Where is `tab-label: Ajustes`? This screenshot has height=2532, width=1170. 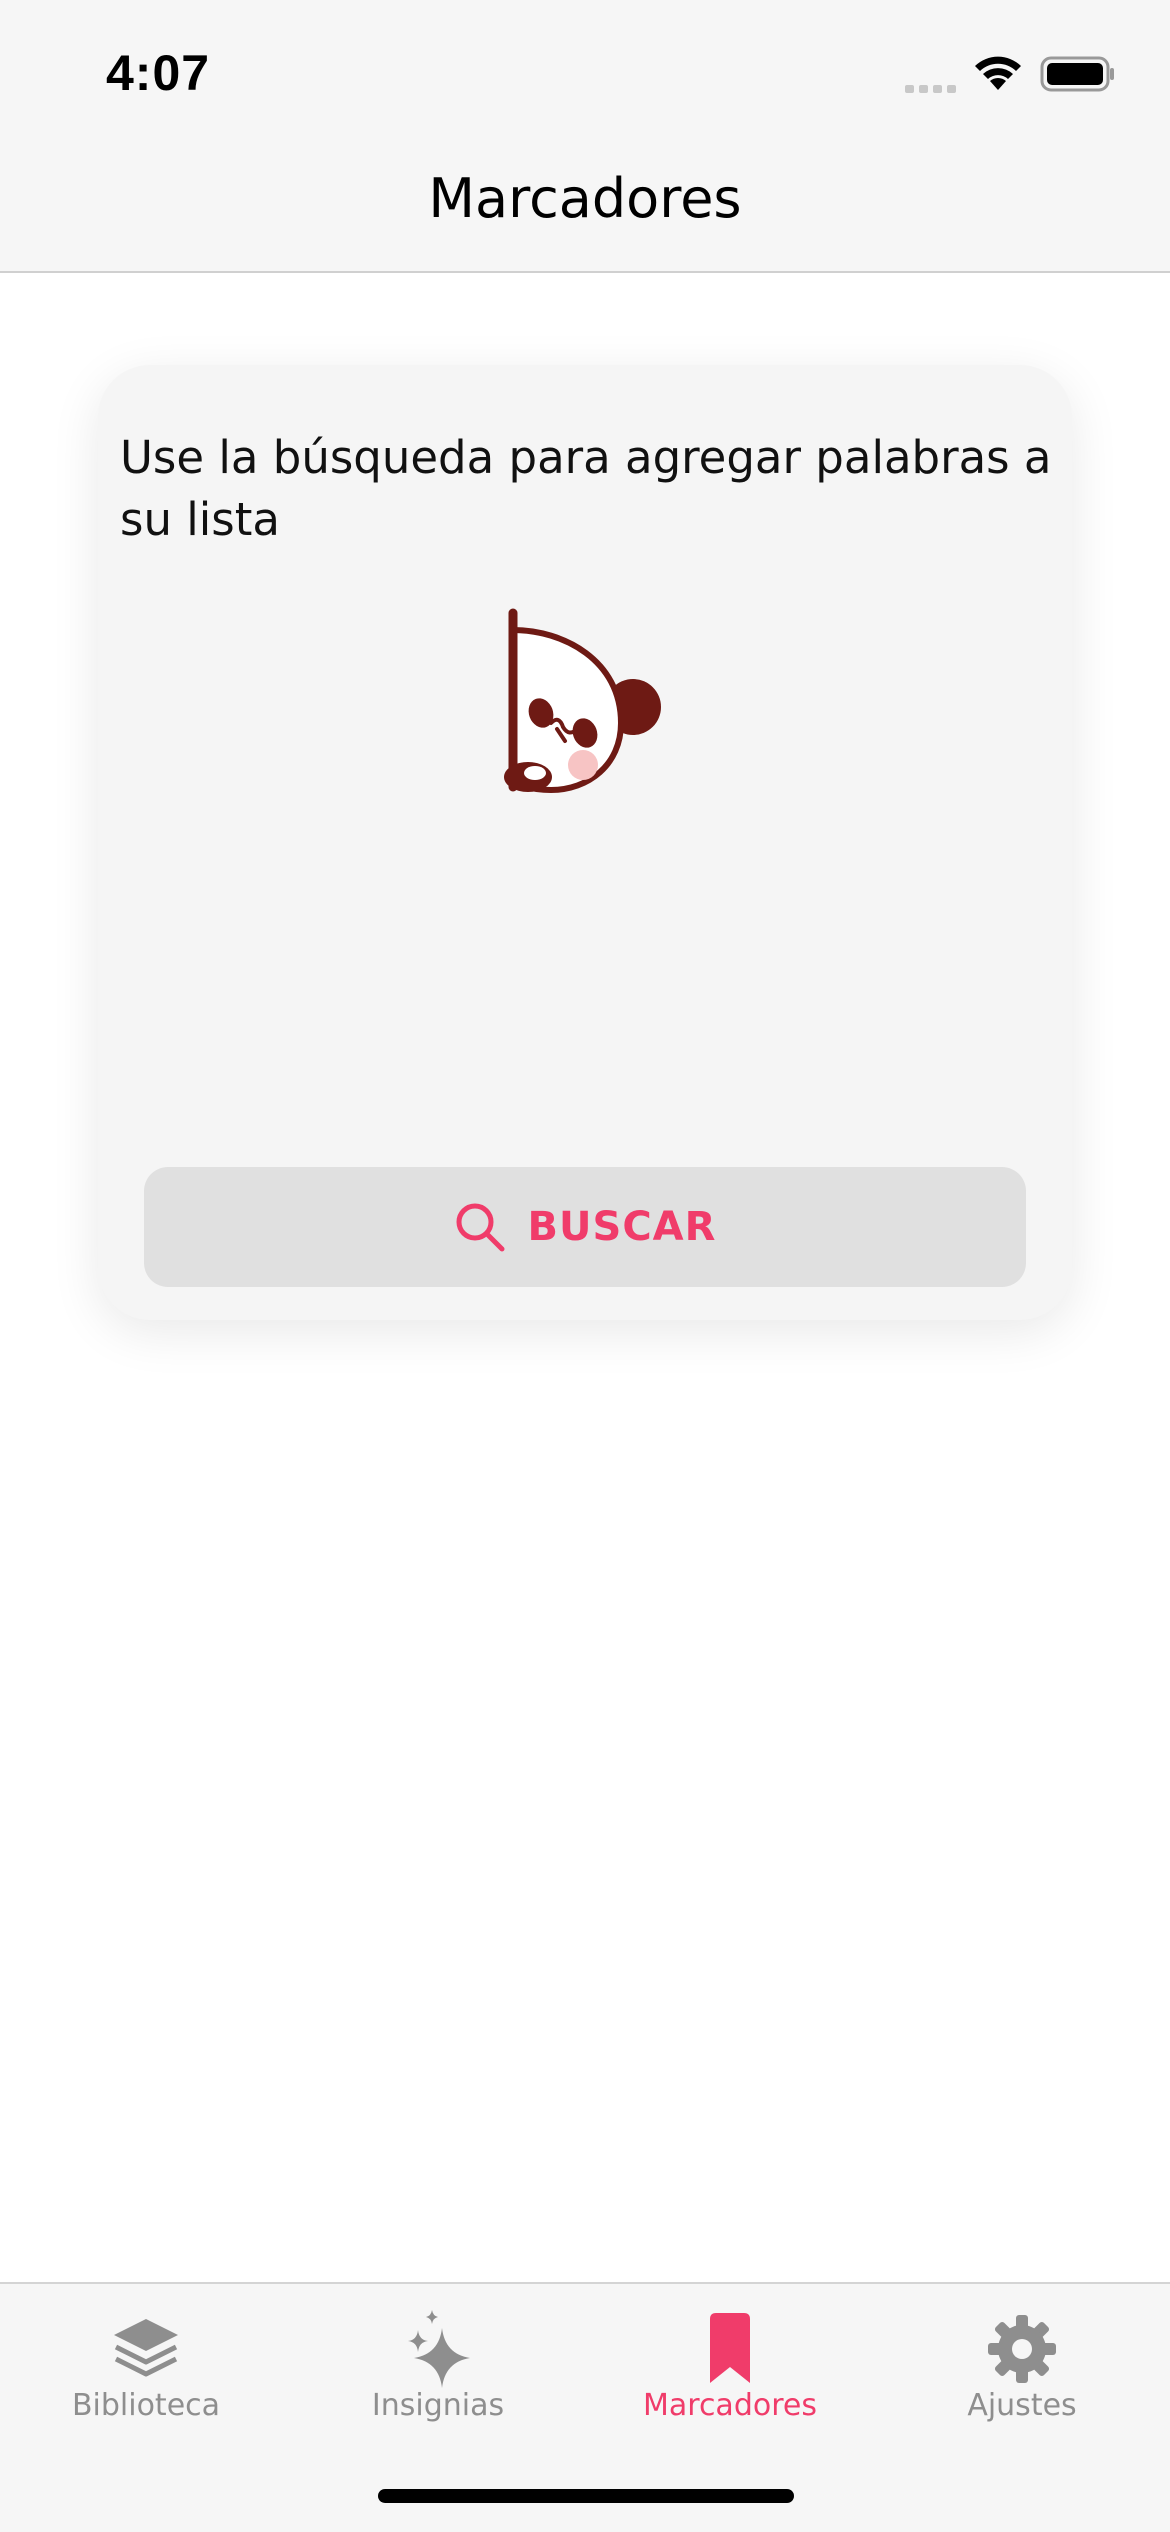
tab-label: Ajustes is located at coordinates (1022, 2405).